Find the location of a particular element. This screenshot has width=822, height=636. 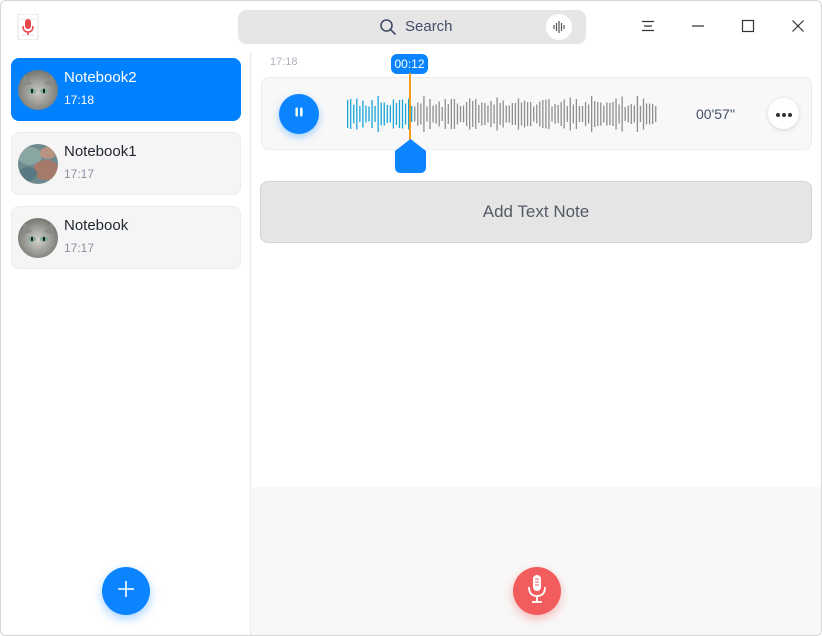

search-bar: Search is located at coordinates (412, 27).